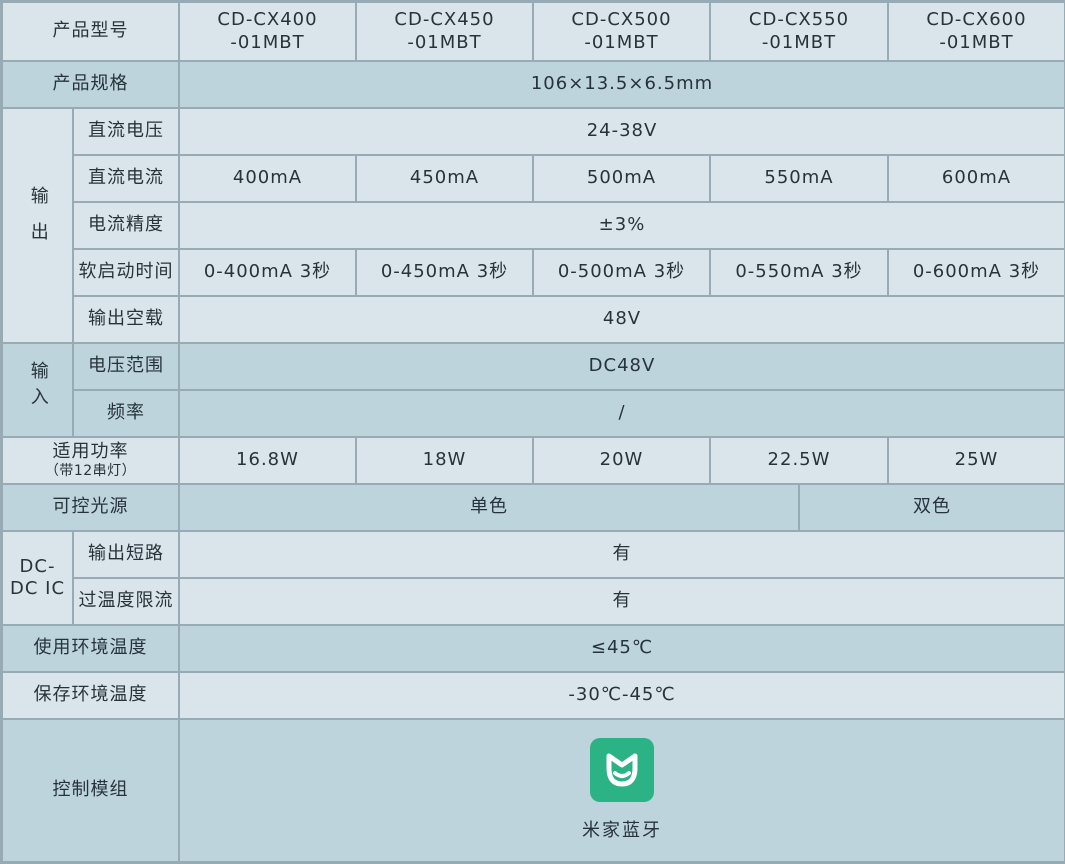 This screenshot has height=864, width=1065. What do you see at coordinates (37, 390) in the screenshot?
I see `input-group-label: 输入` at bounding box center [37, 390].